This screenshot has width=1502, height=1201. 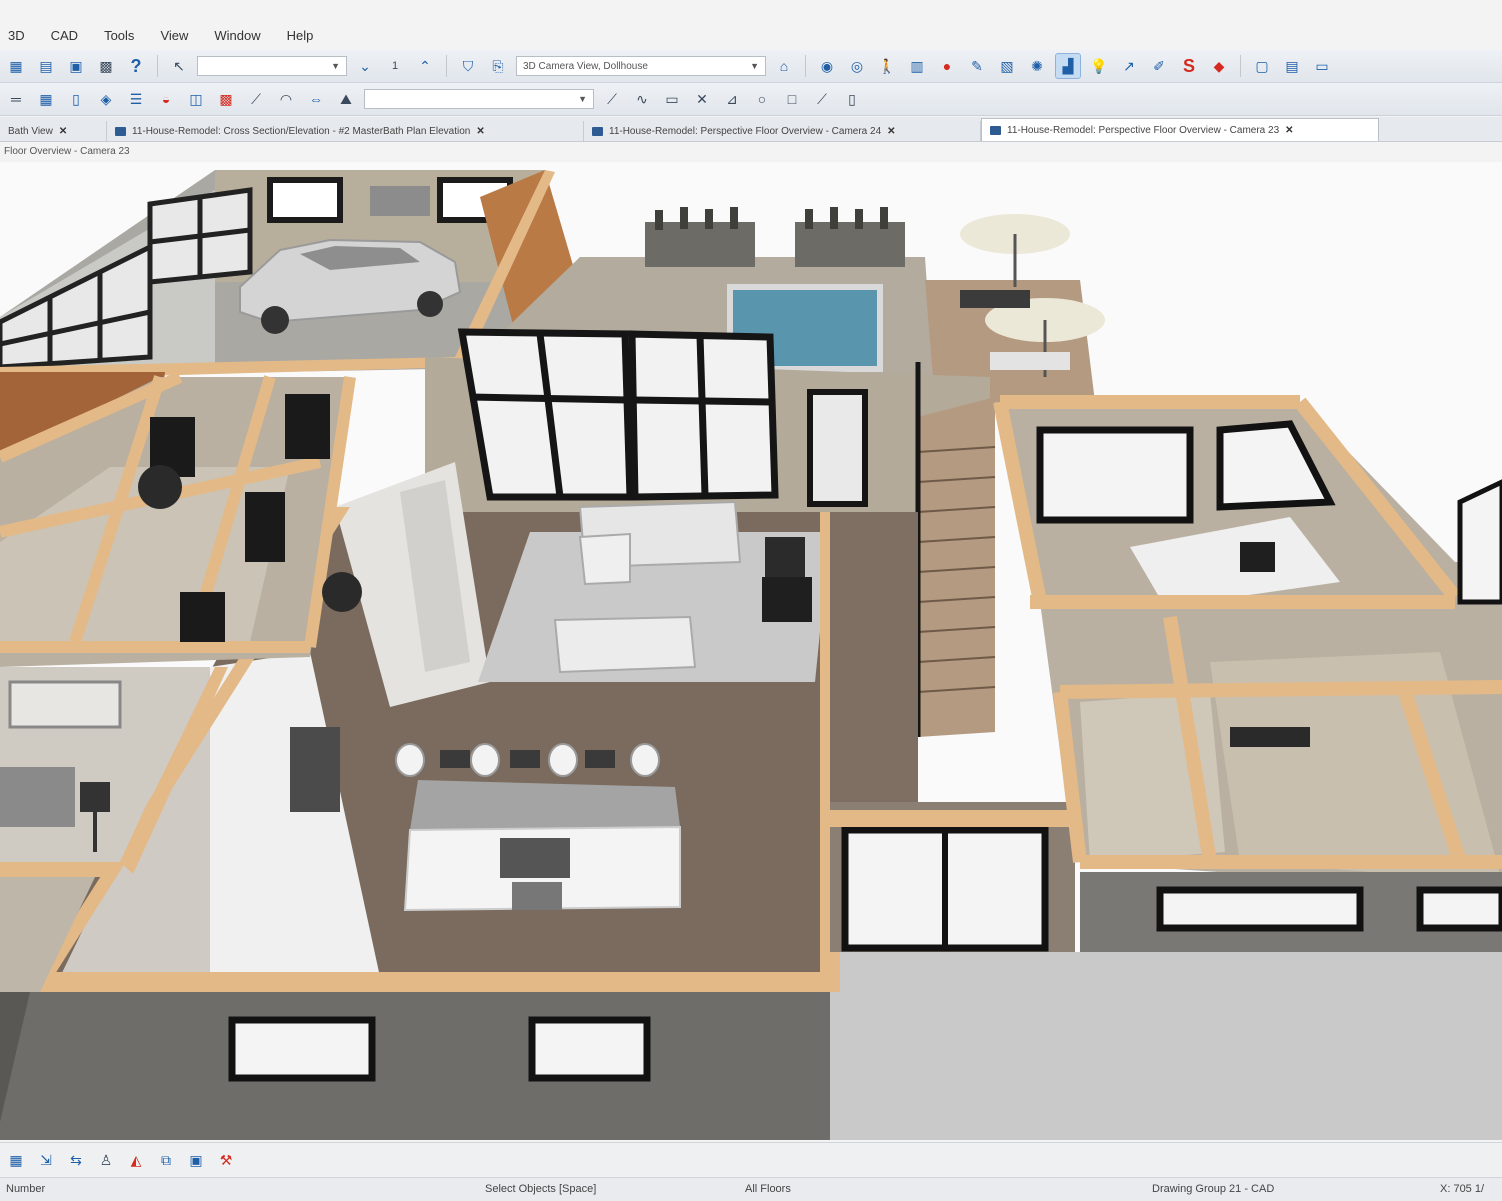 What do you see at coordinates (302, 1049) in the screenshot?
I see `front-window` at bounding box center [302, 1049].